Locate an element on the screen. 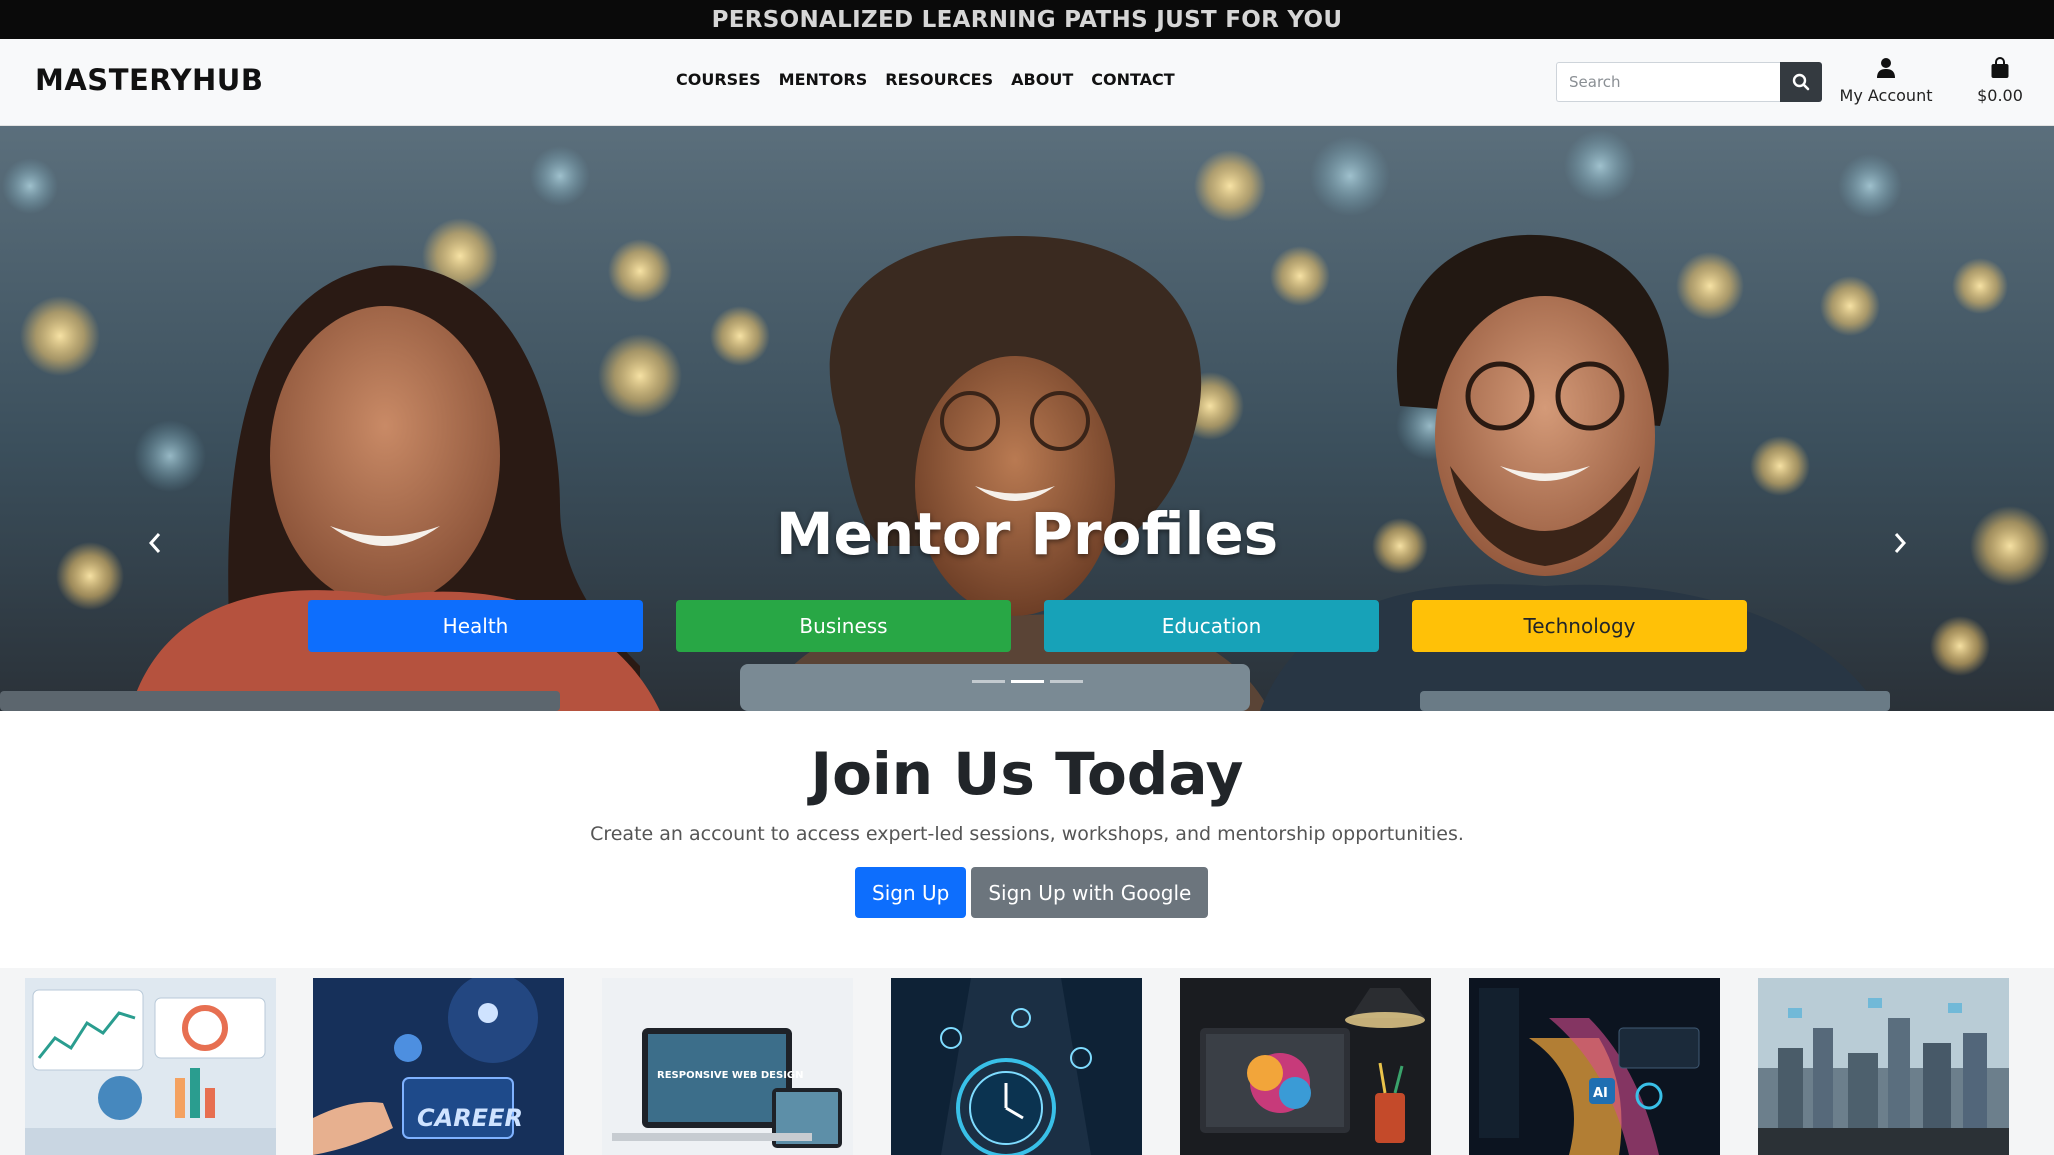 The image size is (2054, 1155). shopping-bag-icon is located at coordinates (2000, 67).